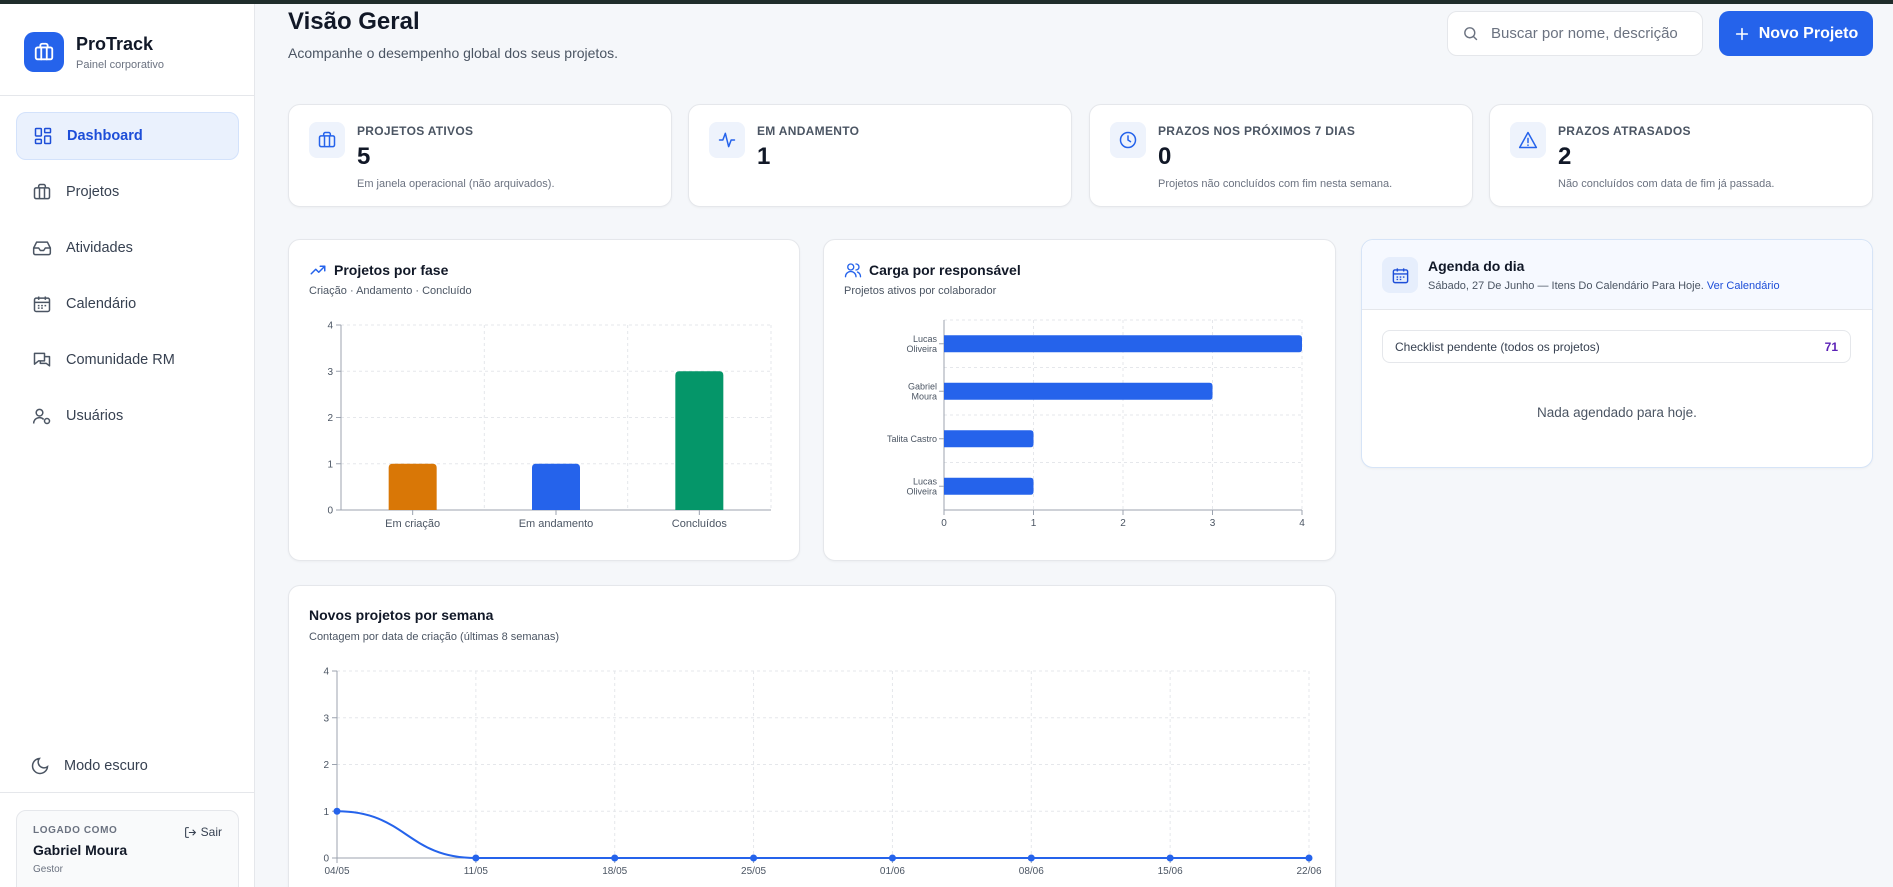 This screenshot has height=887, width=1893. I want to click on dashboard-grid-icon, so click(43, 136).